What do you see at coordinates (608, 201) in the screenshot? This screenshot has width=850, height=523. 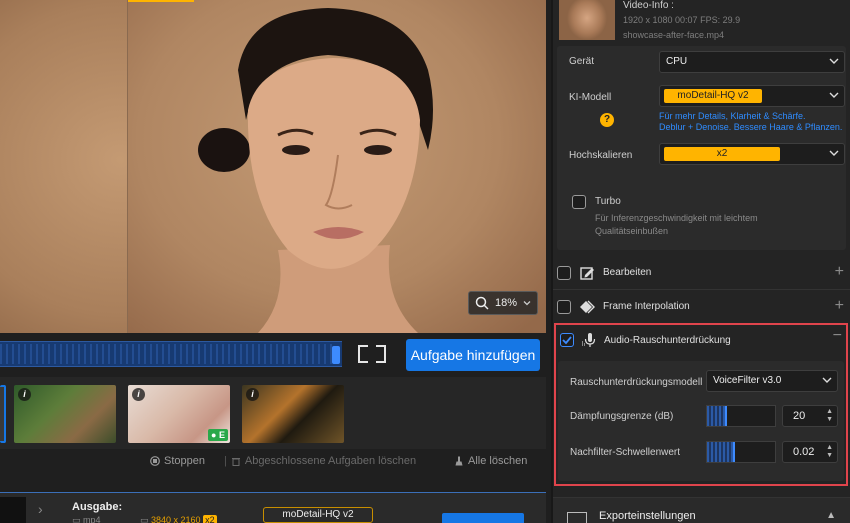 I see `turbo-label: Turbo` at bounding box center [608, 201].